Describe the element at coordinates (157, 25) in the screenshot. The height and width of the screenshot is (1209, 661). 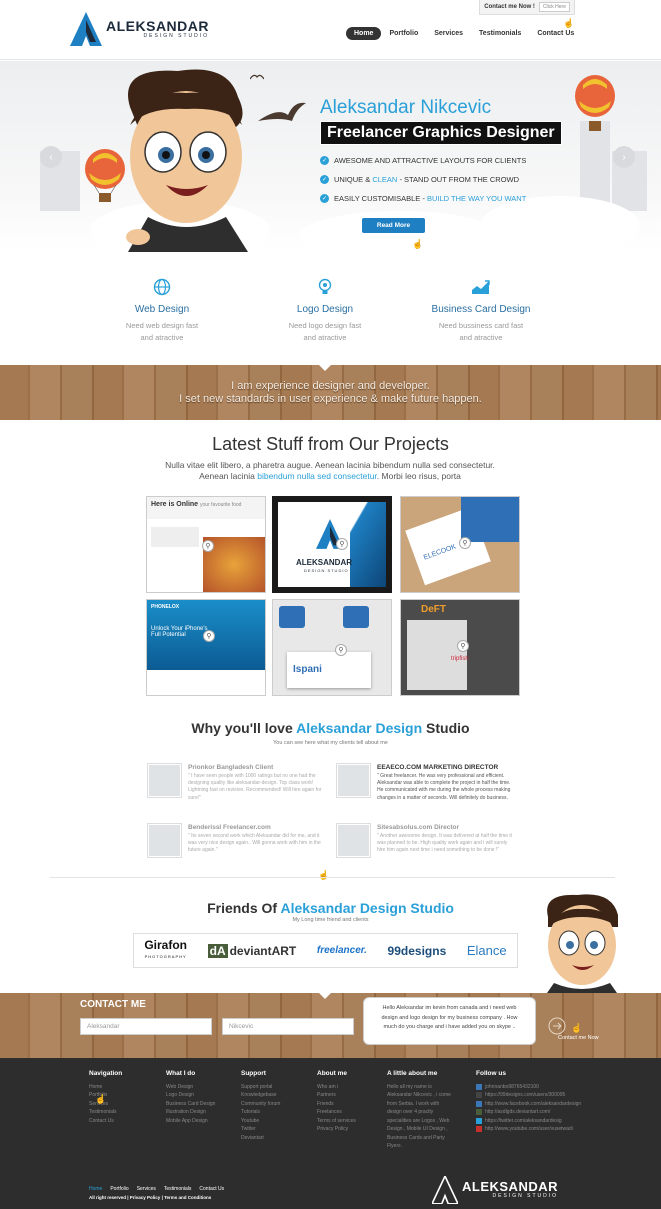
I see `brand-name: ALEKSANDAR` at that location.